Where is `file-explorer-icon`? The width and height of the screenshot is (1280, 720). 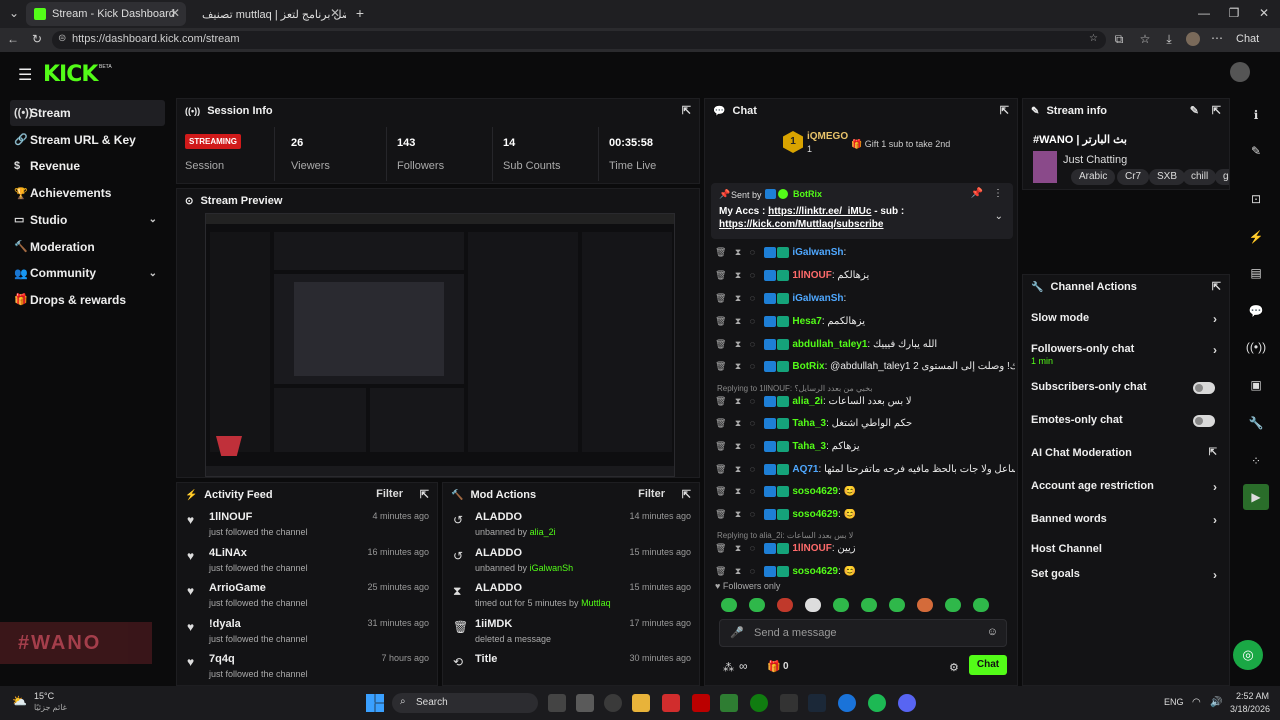
file-explorer-icon is located at coordinates (641, 703).